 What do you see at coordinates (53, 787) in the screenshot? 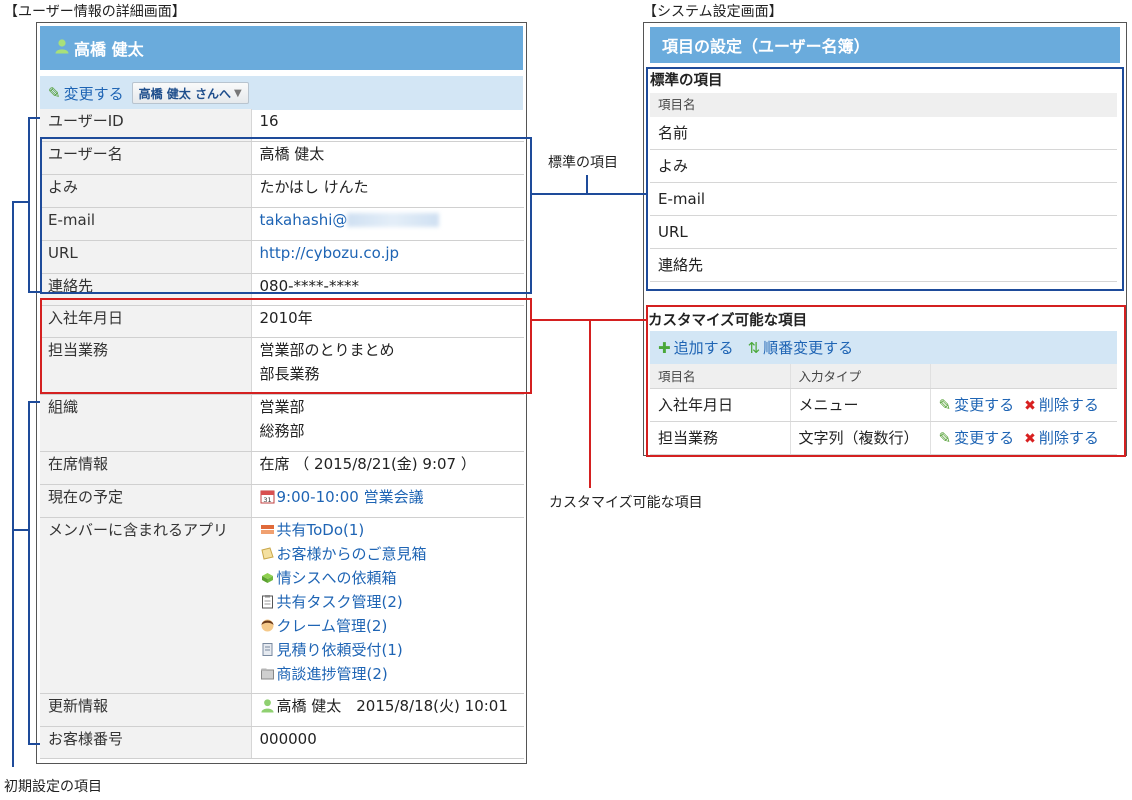
I see `initial-items-callout: 初期設定の項目` at bounding box center [53, 787].